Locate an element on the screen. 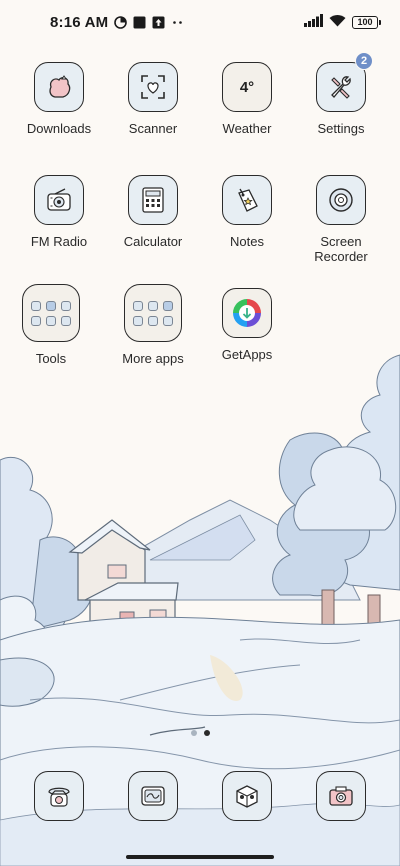 The image size is (400, 866). camera-icon is located at coordinates (341, 796).